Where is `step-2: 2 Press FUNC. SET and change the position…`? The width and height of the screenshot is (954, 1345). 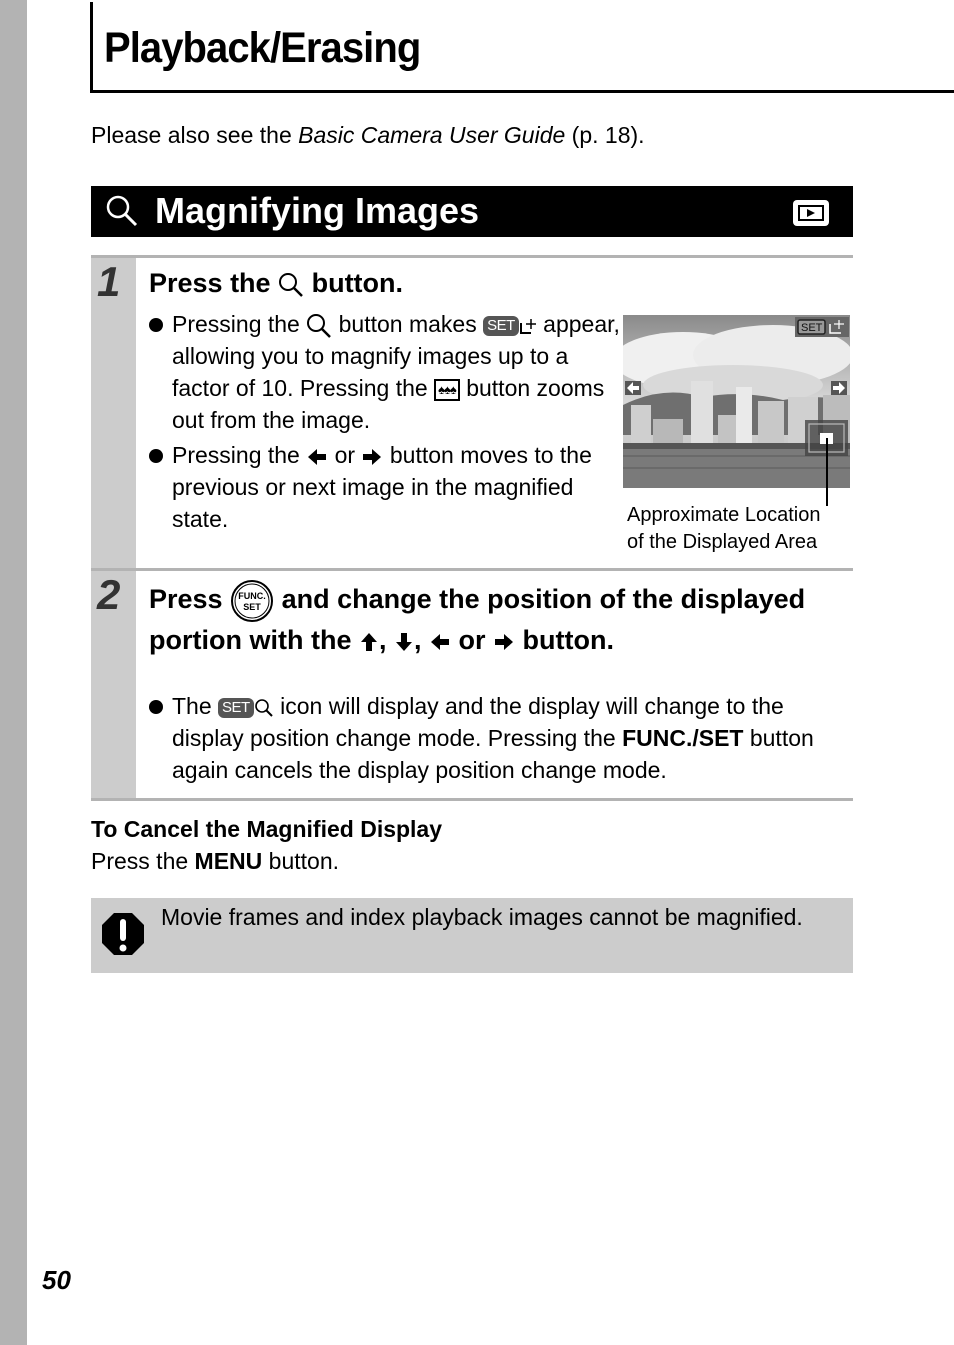 step-2: 2 Press FUNC. SET and change the position… is located at coordinates (472, 684).